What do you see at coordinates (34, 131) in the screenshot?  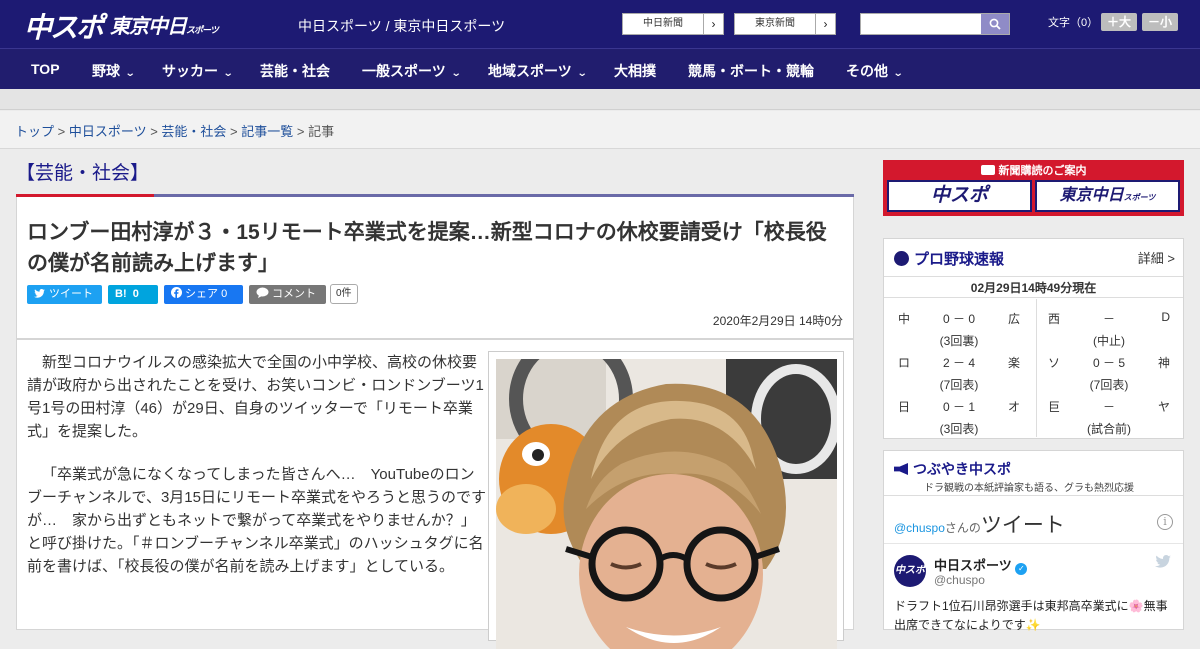 I see `breadcrumb-top: トップ` at bounding box center [34, 131].